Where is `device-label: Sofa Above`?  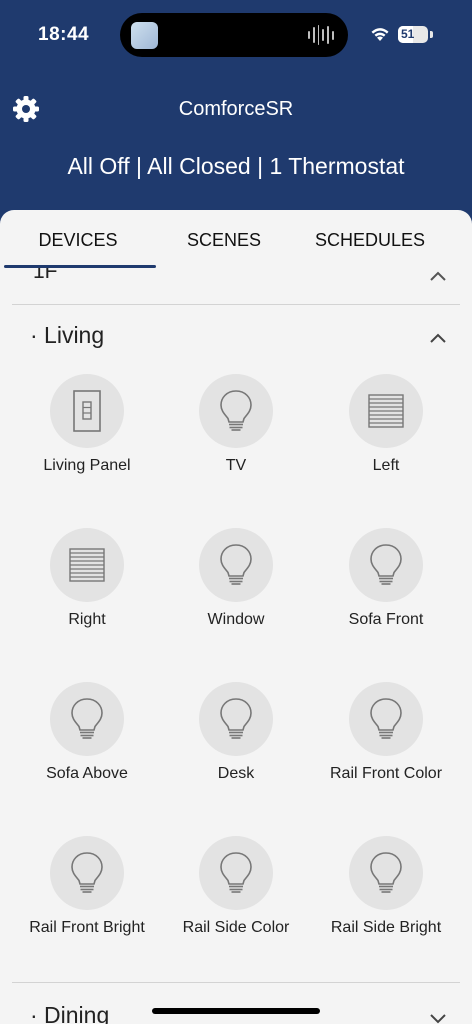
device-label: Sofa Above is located at coordinates (87, 773).